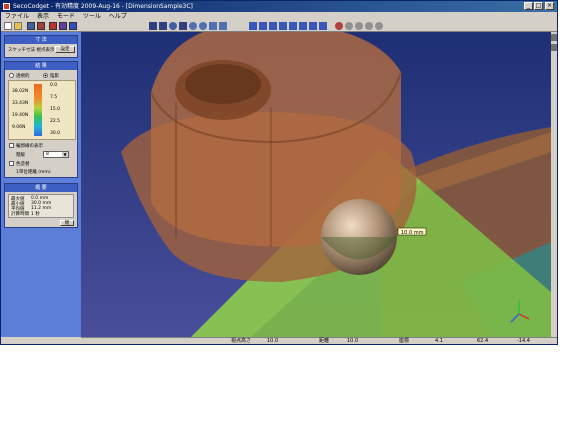  Describe the element at coordinates (53, 26) in the screenshot. I see `measure-icon` at that location.